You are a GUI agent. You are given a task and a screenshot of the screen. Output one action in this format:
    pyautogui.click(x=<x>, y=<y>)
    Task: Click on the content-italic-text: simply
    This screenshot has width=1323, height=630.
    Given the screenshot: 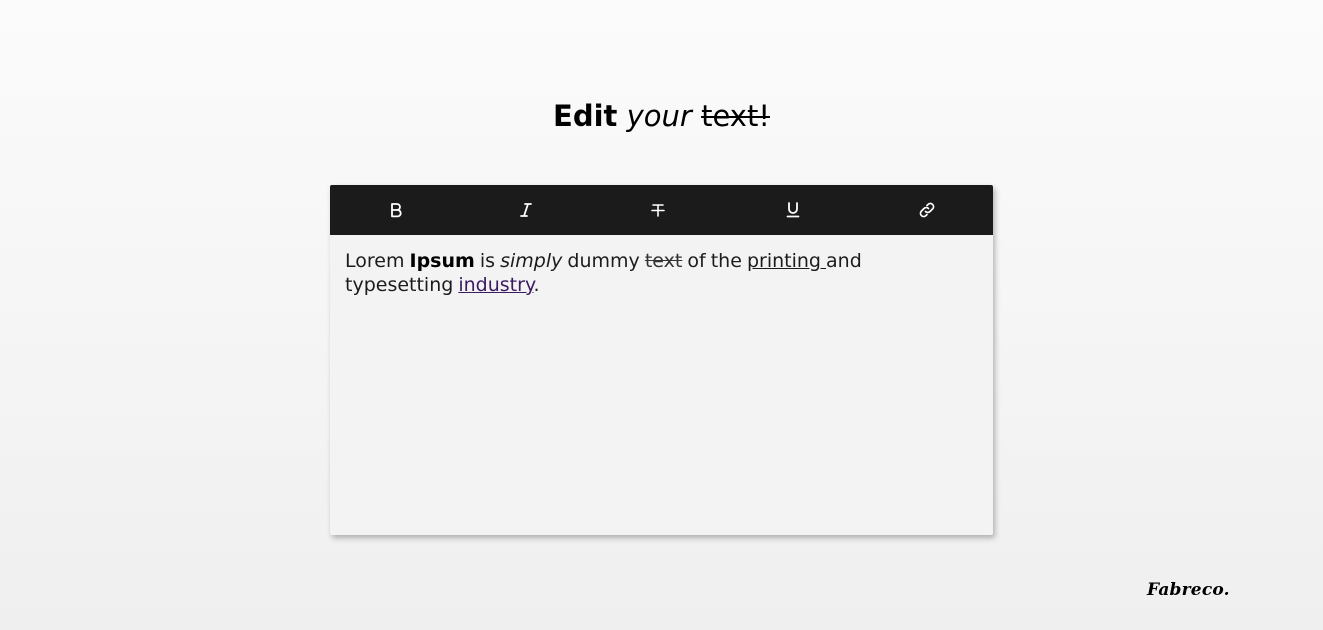 What is the action you would take?
    pyautogui.click(x=531, y=261)
    